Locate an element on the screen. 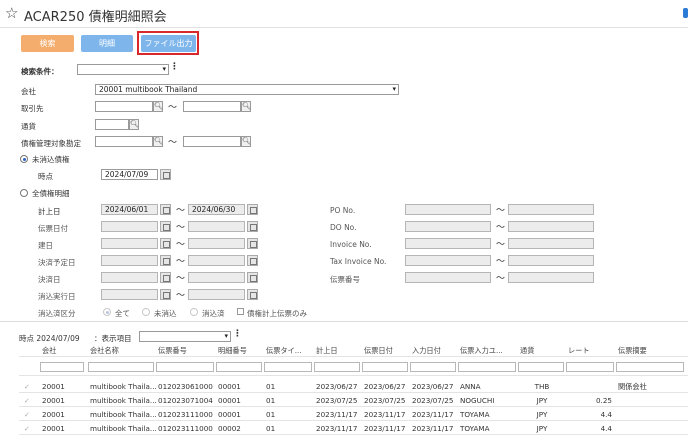  panel-toggle-icon is located at coordinates (685, 13).